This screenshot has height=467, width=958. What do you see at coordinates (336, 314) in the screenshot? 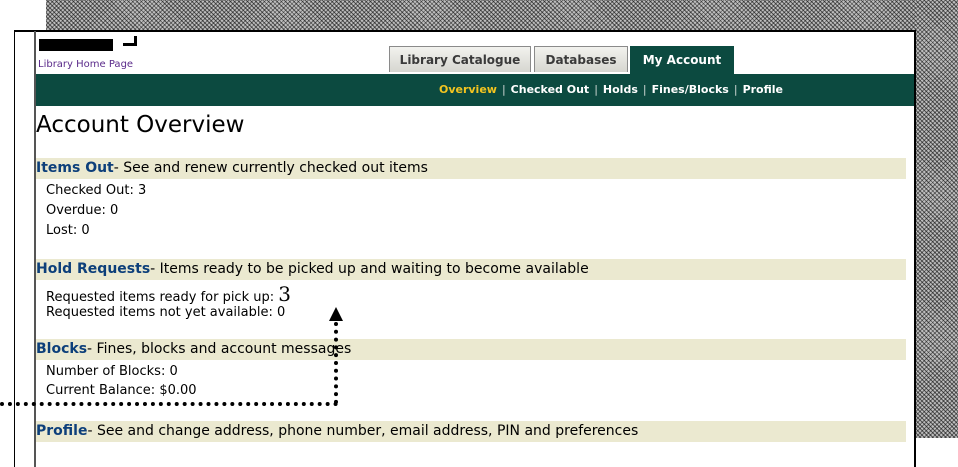
I see `annotation-arrow-head-icon` at bounding box center [336, 314].